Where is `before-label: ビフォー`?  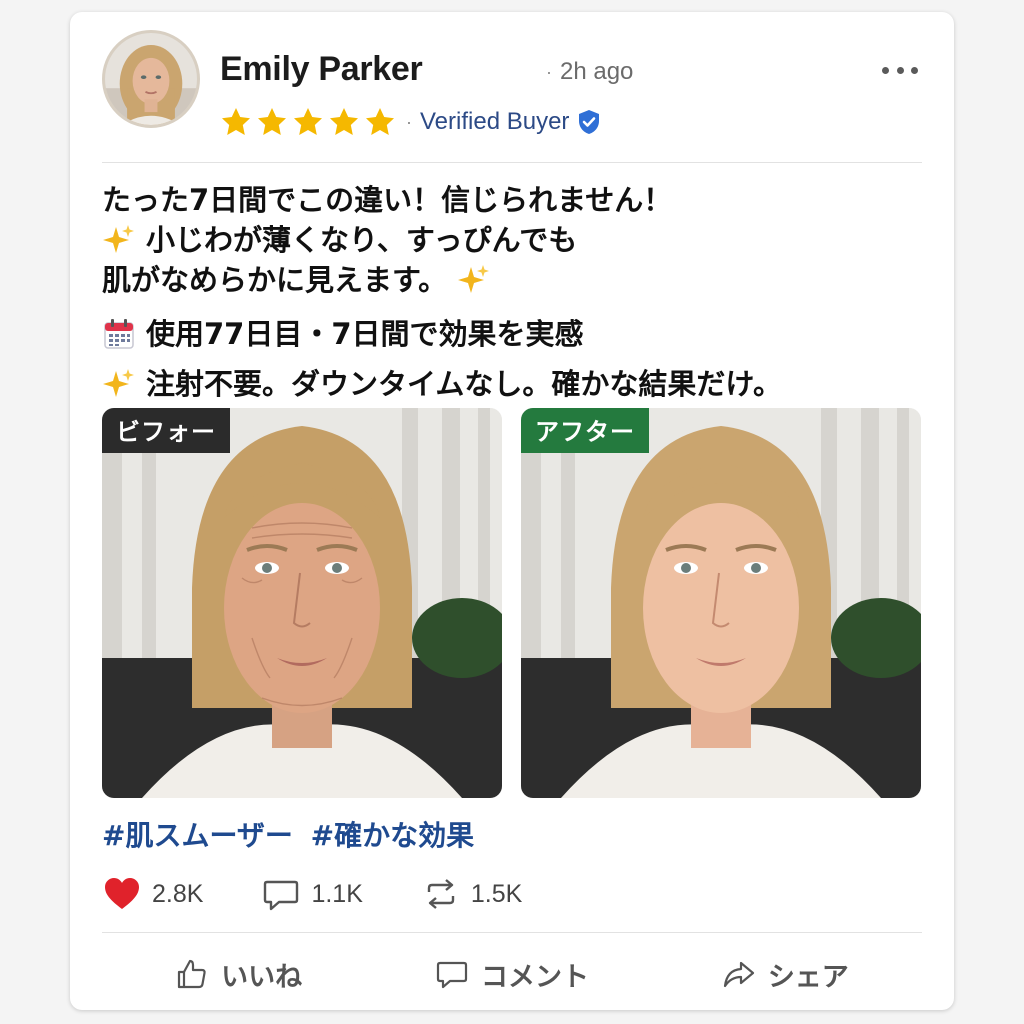
before-label: ビフォー is located at coordinates (166, 430).